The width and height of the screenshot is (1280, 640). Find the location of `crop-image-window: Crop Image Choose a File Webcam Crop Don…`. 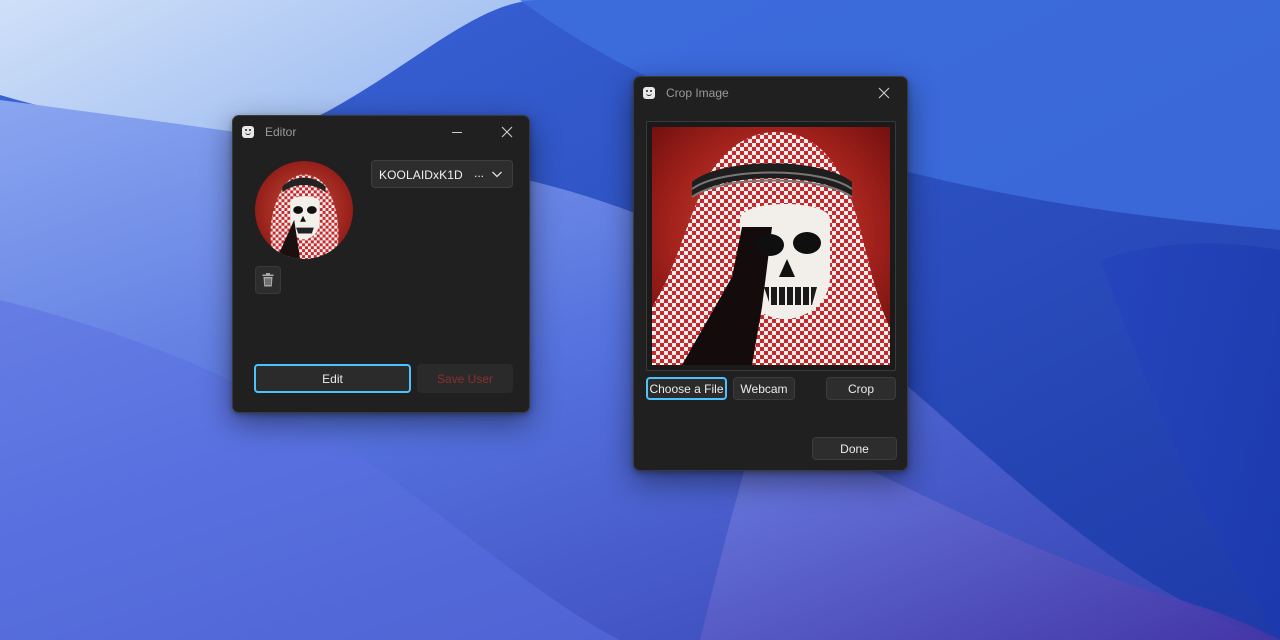

crop-image-window: Crop Image Choose a File Webcam Crop Don… is located at coordinates (770, 273).